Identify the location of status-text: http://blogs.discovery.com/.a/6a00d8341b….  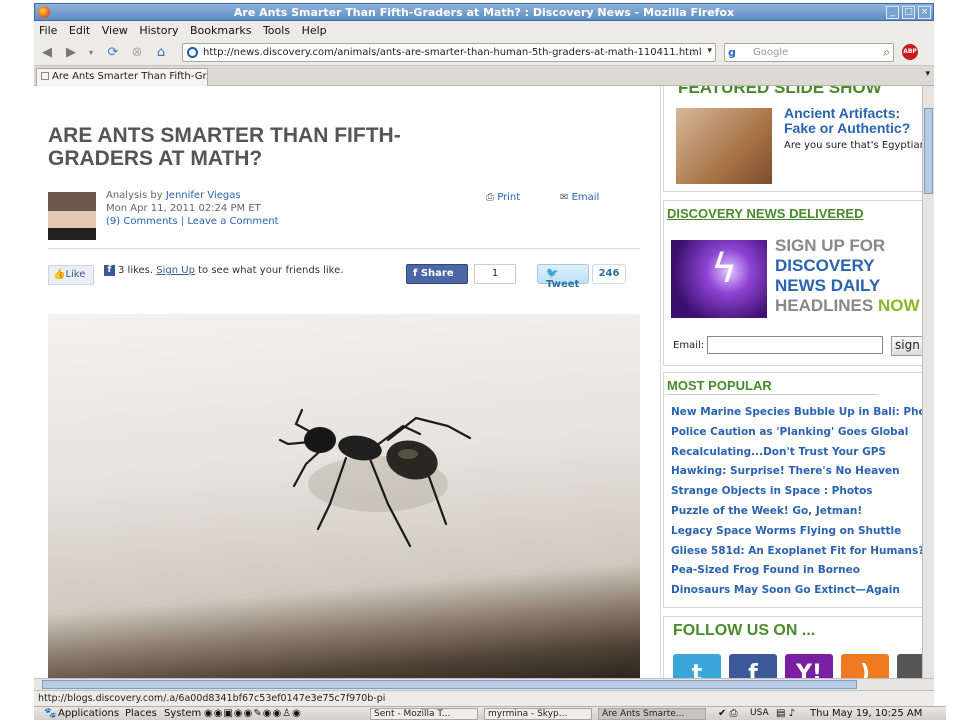
(212, 698).